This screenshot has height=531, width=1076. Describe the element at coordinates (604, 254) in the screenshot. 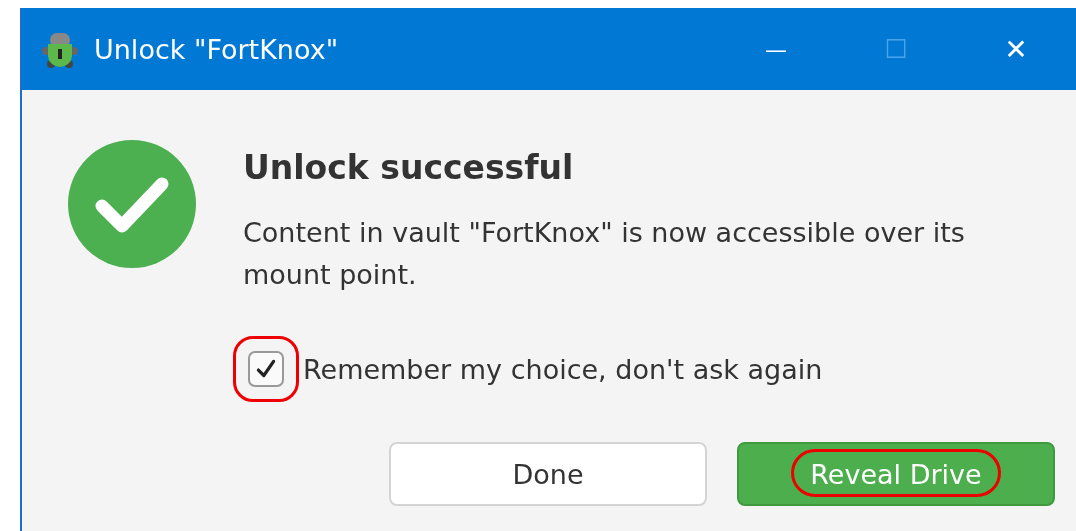

I see `dialog-message: Content in vault "FortKnox" is now accessible over its mount point.` at that location.